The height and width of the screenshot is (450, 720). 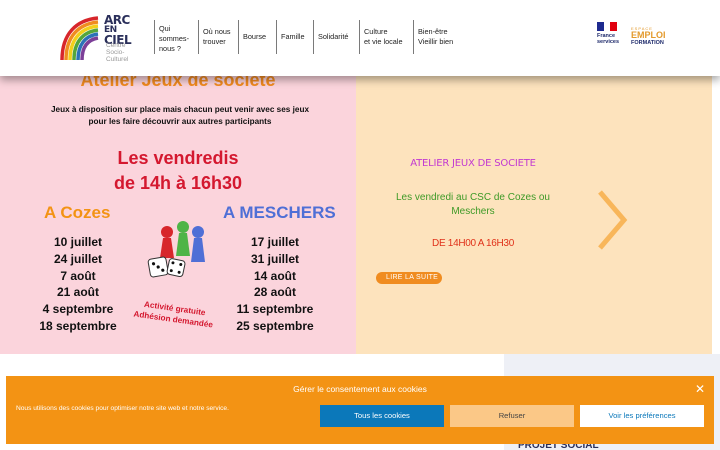 What do you see at coordinates (275, 325) in the screenshot?
I see `date-item: 25 septembre` at bounding box center [275, 325].